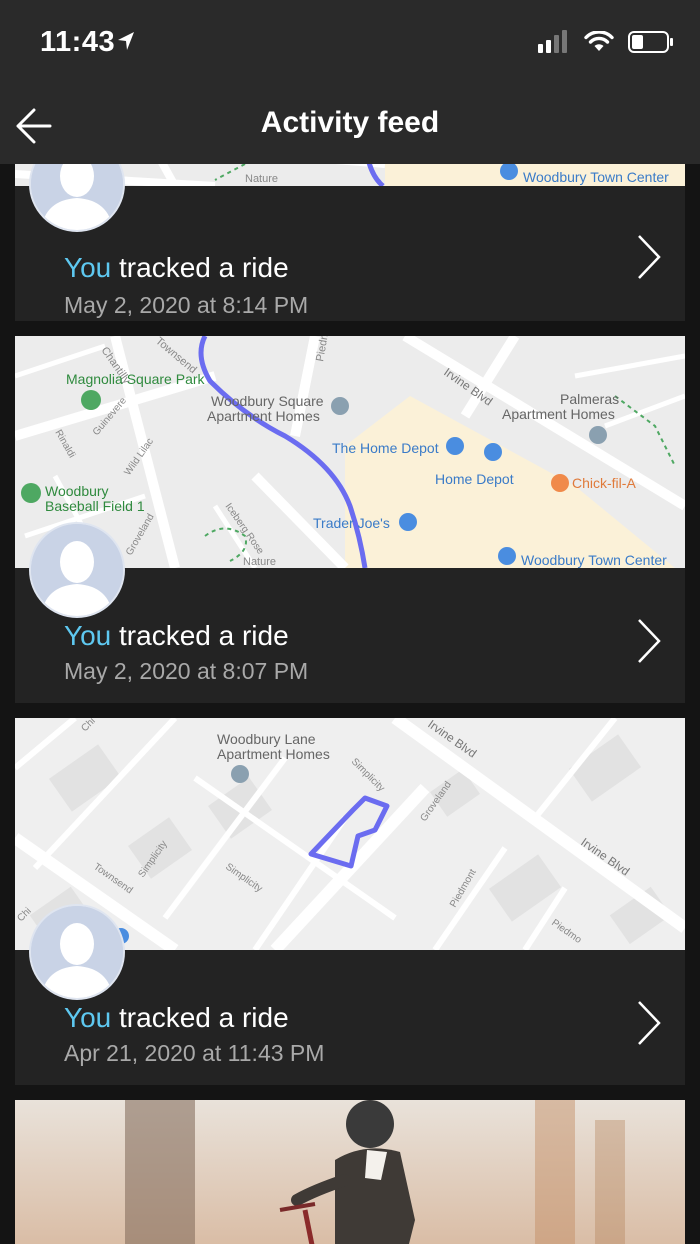 The width and height of the screenshot is (700, 1244). What do you see at coordinates (77, 491) in the screenshot?
I see `map-label: Woodbury` at bounding box center [77, 491].